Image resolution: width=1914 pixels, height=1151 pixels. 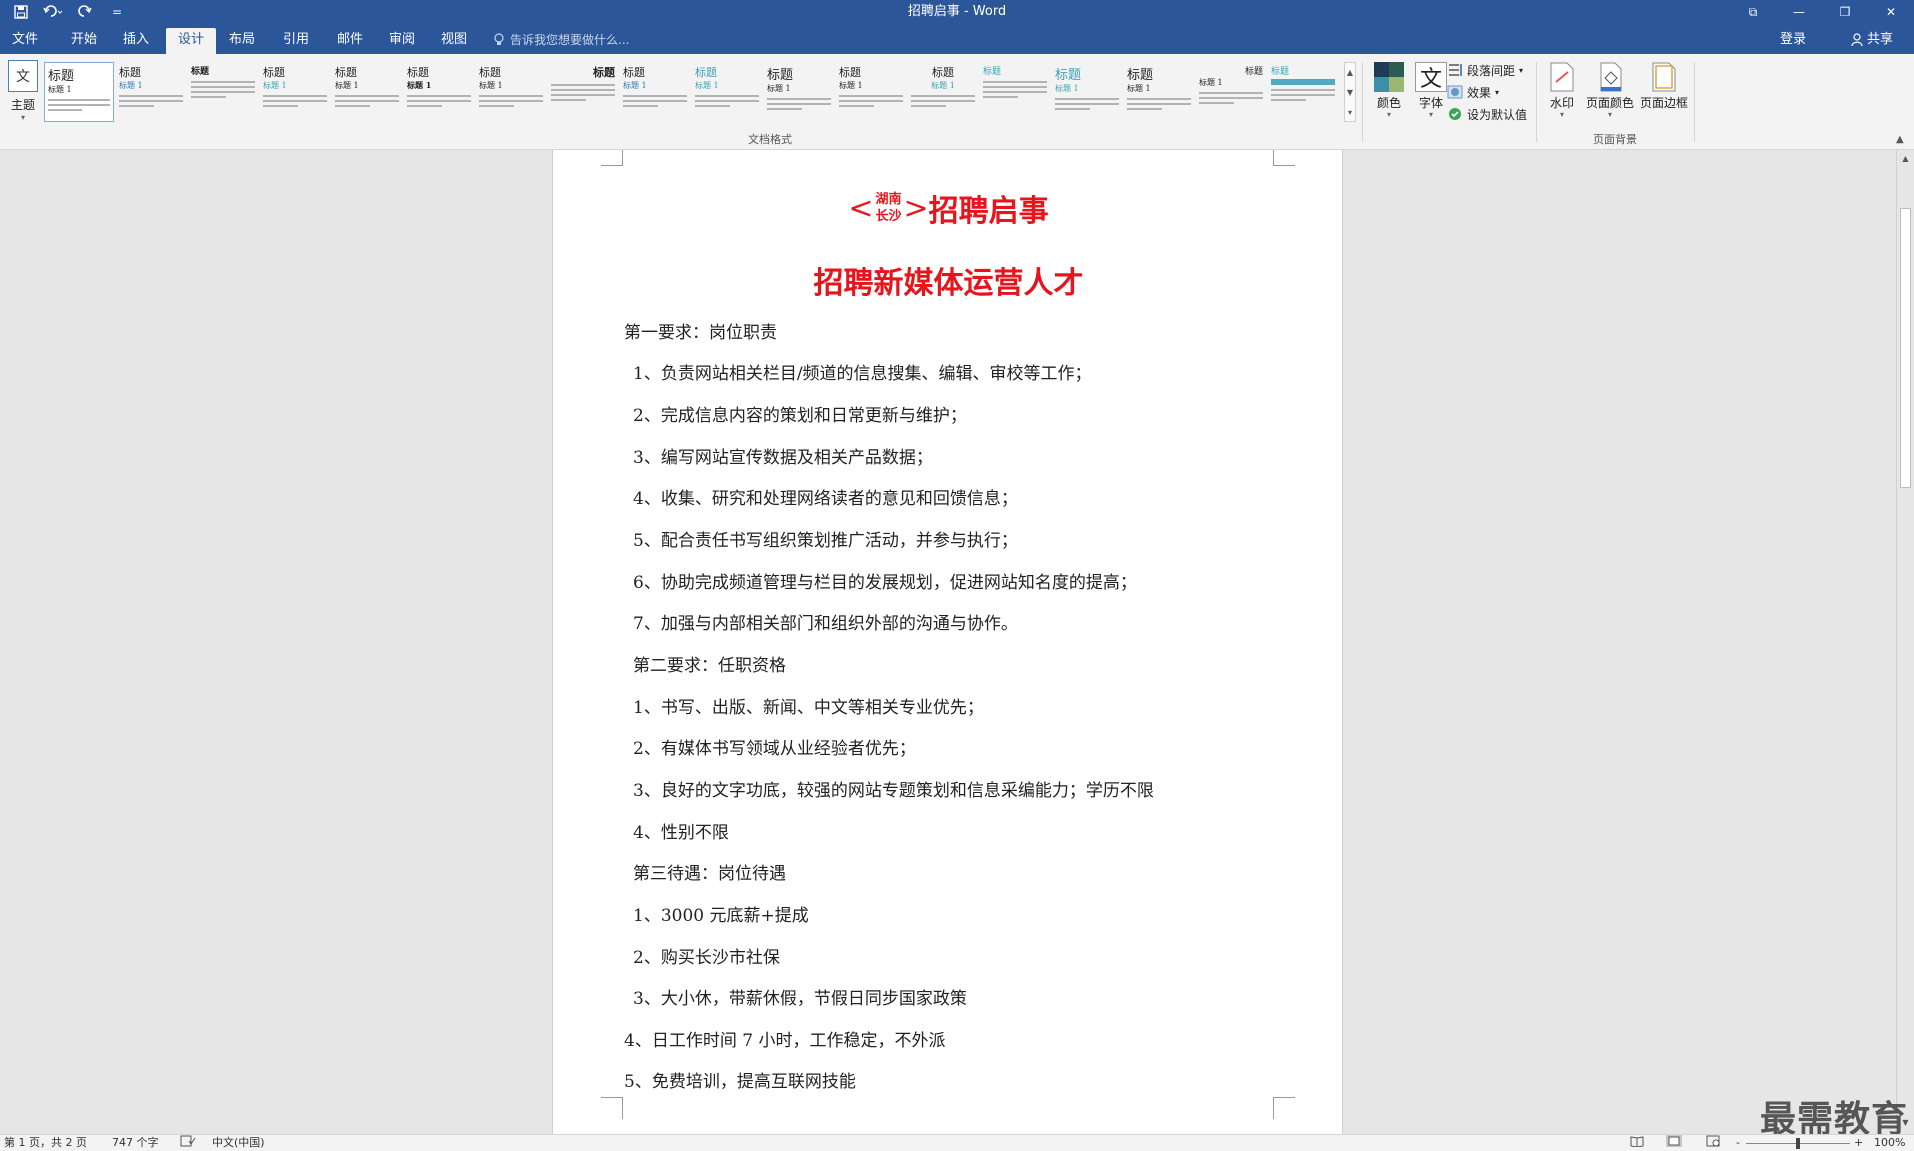 What do you see at coordinates (188, 1143) in the screenshot?
I see `proofing-icon` at bounding box center [188, 1143].